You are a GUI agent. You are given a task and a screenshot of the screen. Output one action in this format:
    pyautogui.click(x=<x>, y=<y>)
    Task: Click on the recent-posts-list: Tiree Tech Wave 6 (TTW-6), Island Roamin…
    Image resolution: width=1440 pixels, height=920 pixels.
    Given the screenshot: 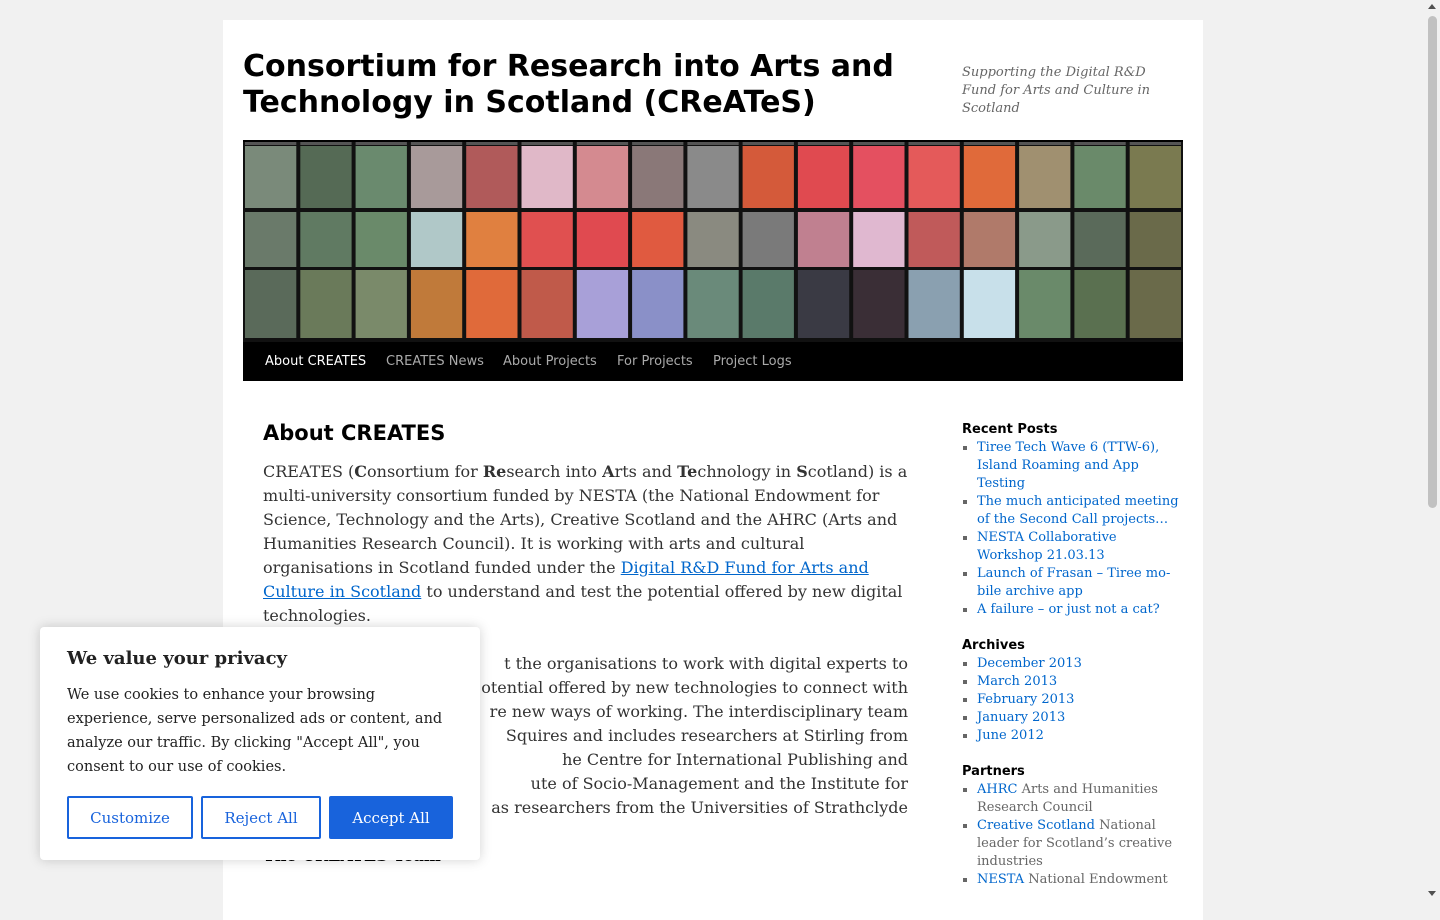 What is the action you would take?
    pyautogui.click(x=1079, y=529)
    